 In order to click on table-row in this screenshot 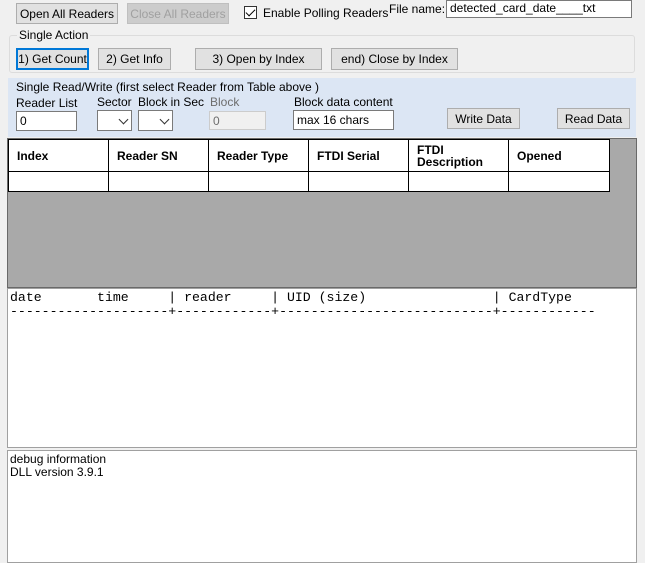, I will do `click(309, 181)`.